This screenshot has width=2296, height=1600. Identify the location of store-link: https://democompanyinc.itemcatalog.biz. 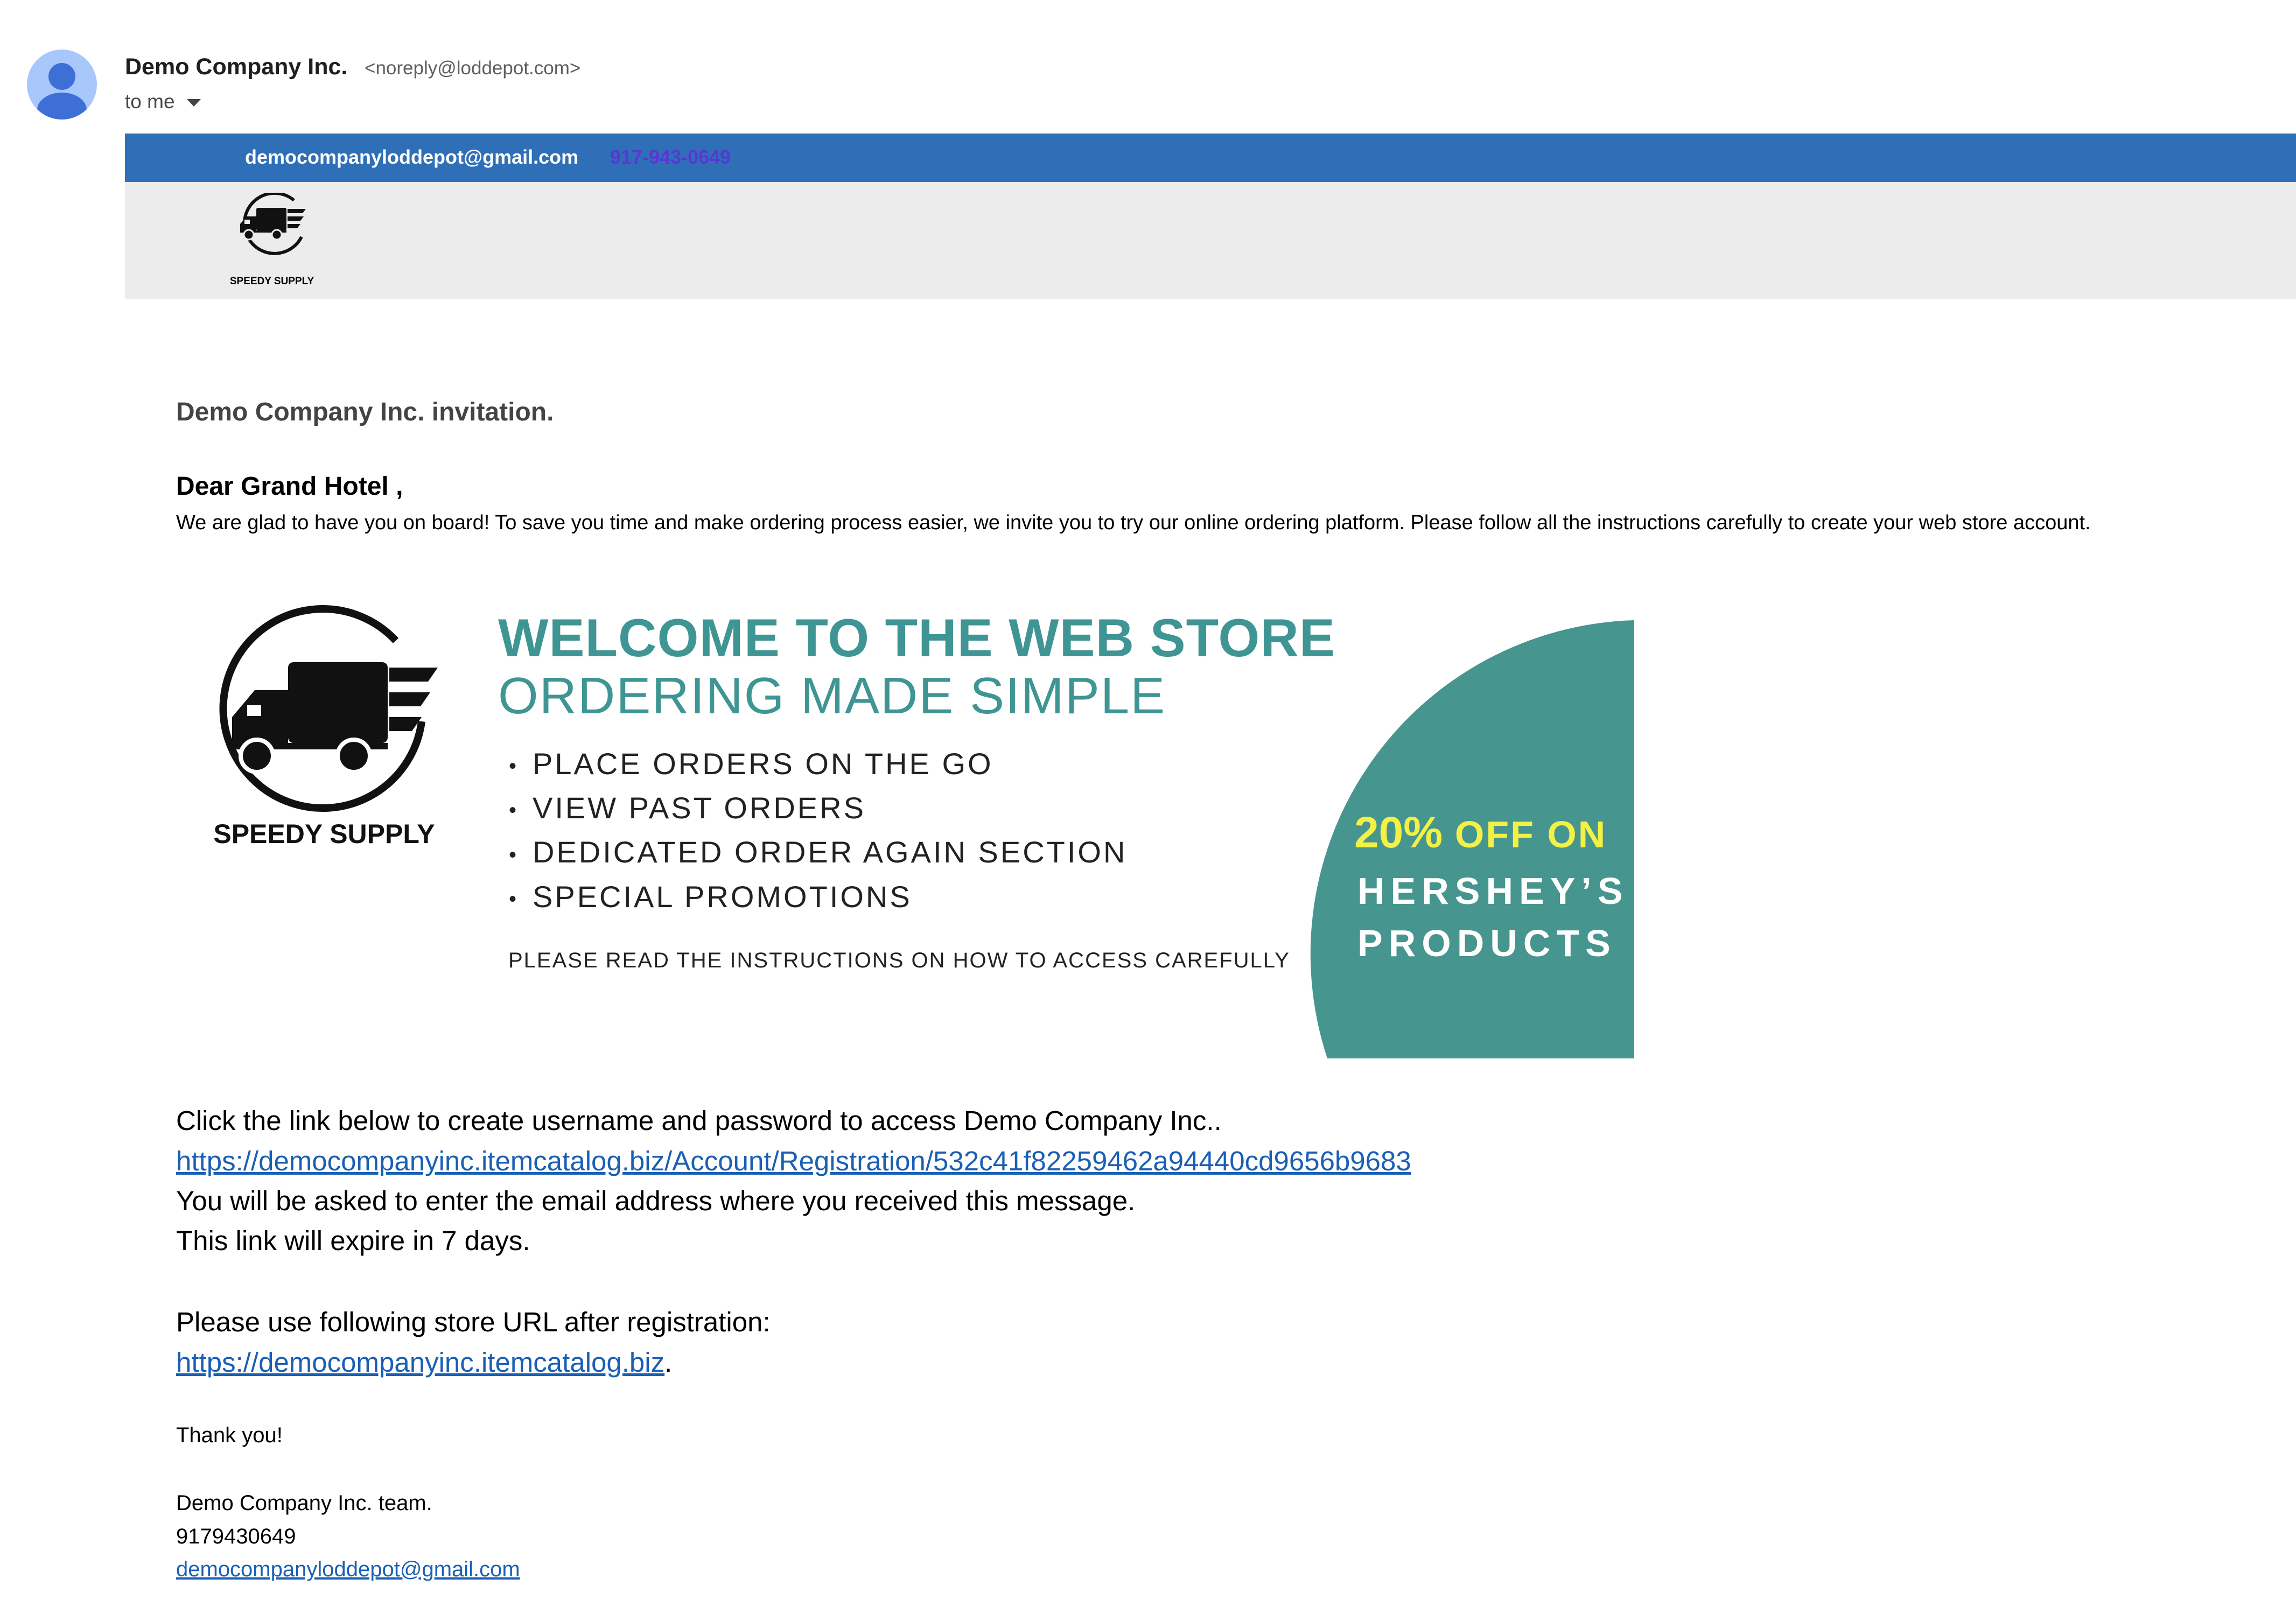
(420, 1362).